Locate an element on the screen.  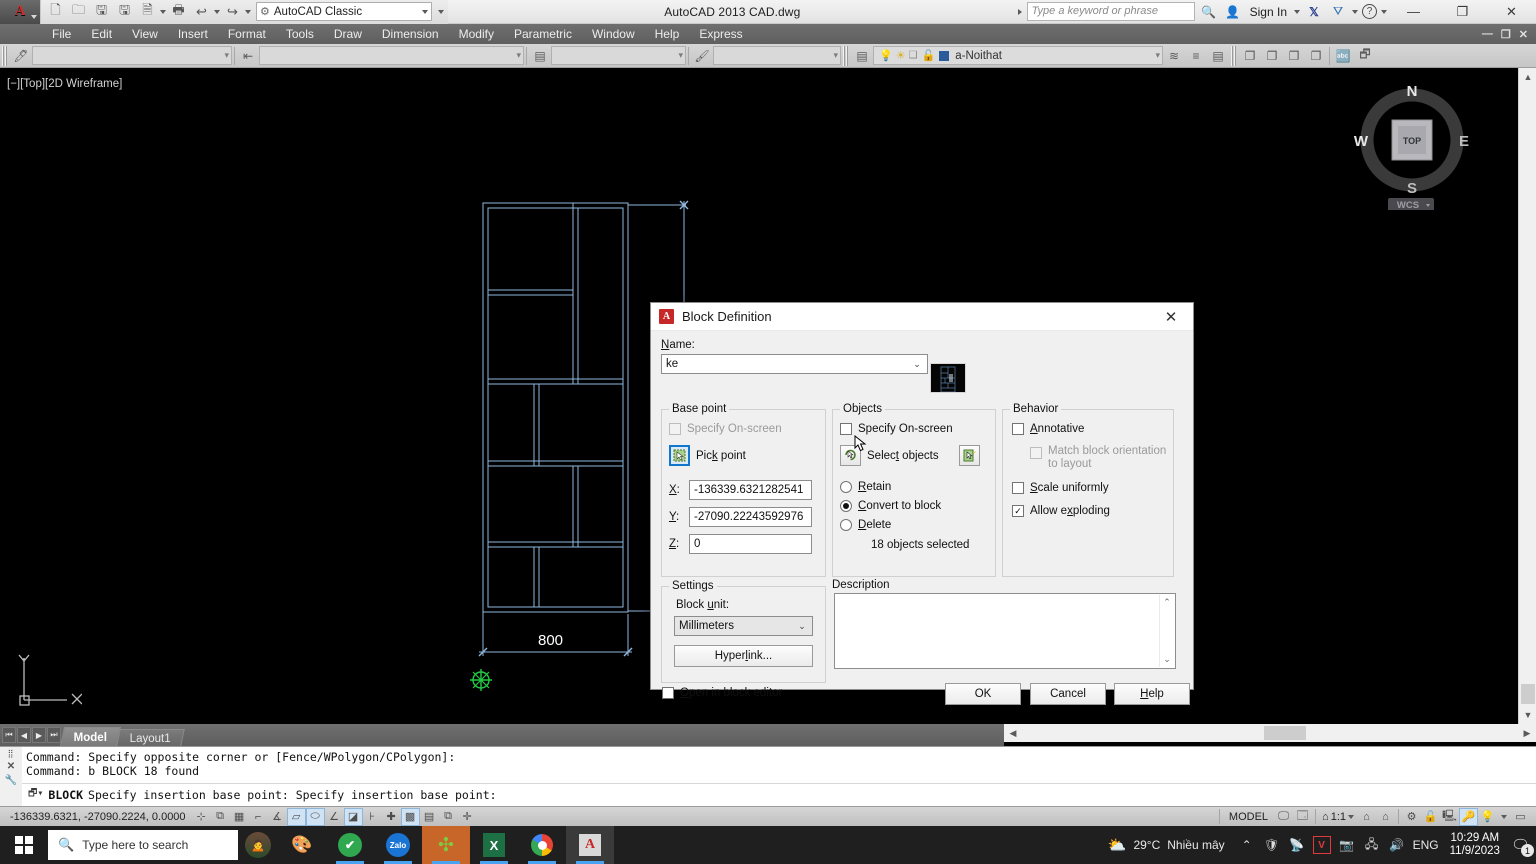
dialog-close-button: ✕ is located at coordinates (1171, 317).